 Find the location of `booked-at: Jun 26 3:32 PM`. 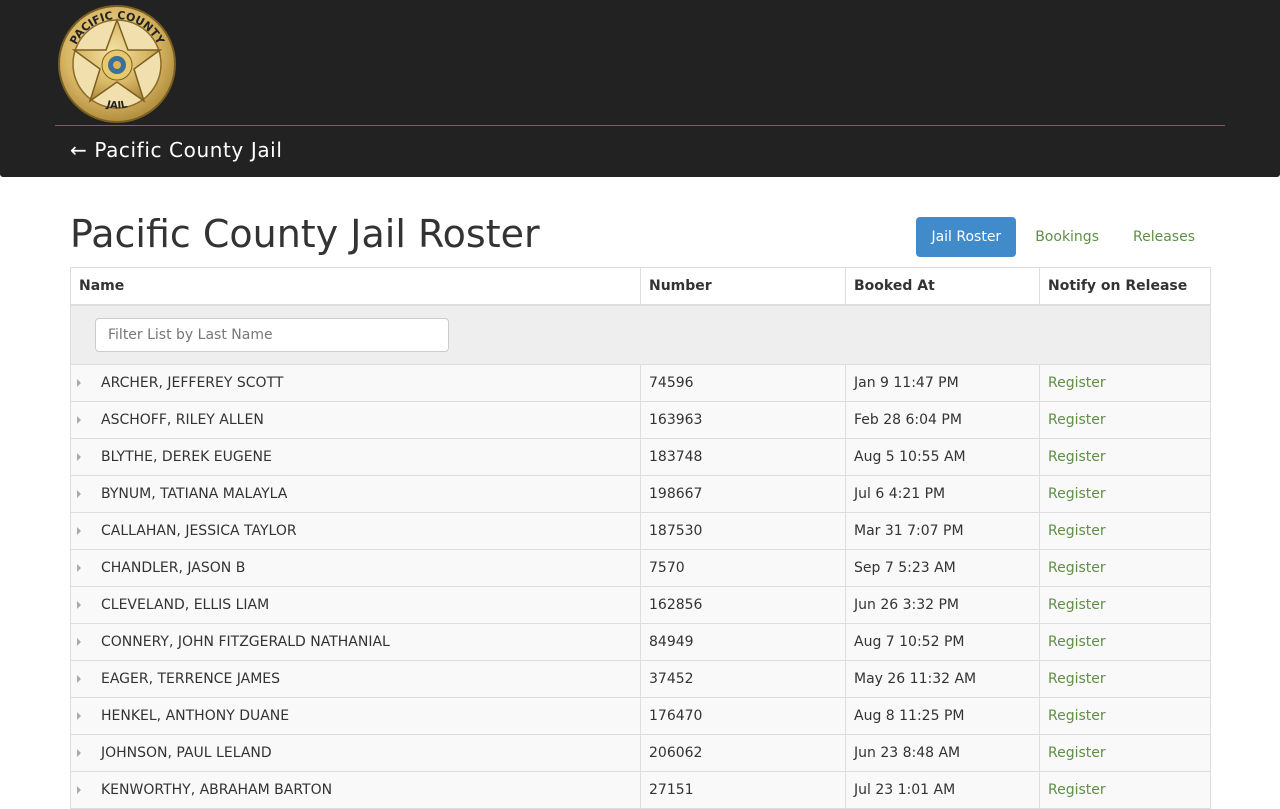

booked-at: Jun 26 3:32 PM is located at coordinates (942, 605).